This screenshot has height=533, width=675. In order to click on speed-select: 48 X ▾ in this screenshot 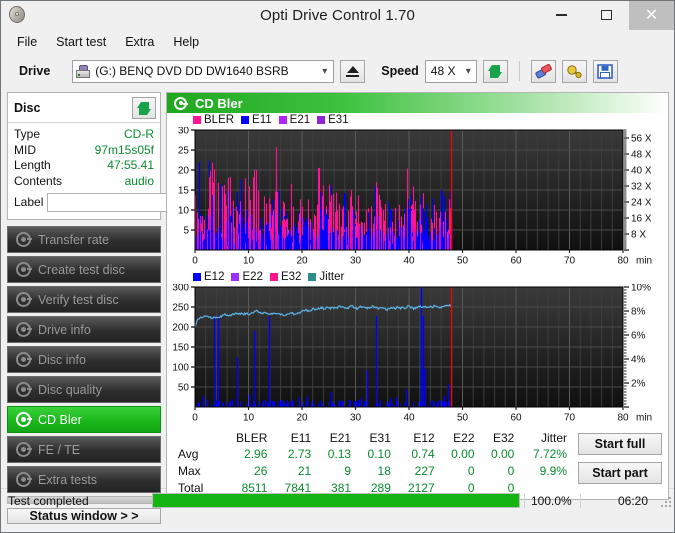, I will do `click(450, 71)`.